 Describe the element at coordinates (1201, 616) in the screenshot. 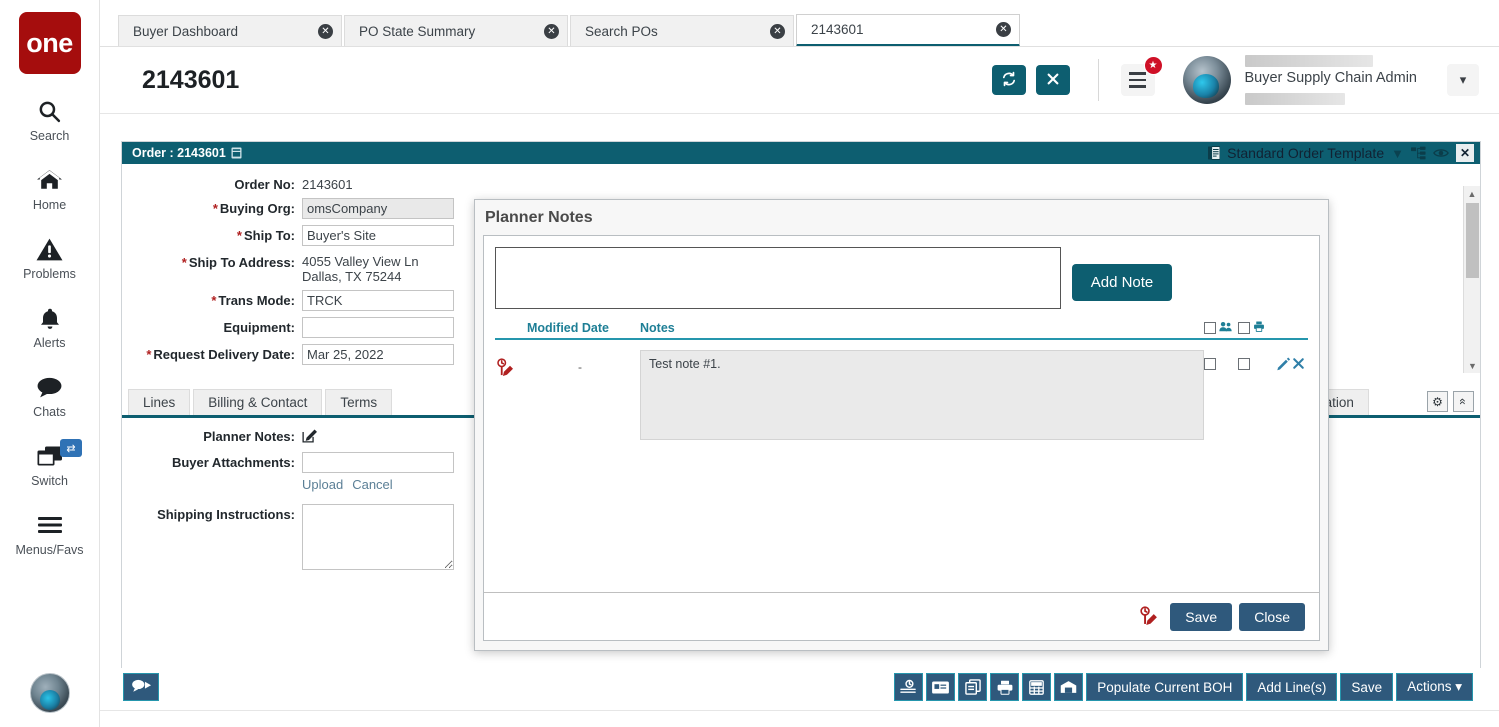

I see `modal-save-button: Save` at that location.